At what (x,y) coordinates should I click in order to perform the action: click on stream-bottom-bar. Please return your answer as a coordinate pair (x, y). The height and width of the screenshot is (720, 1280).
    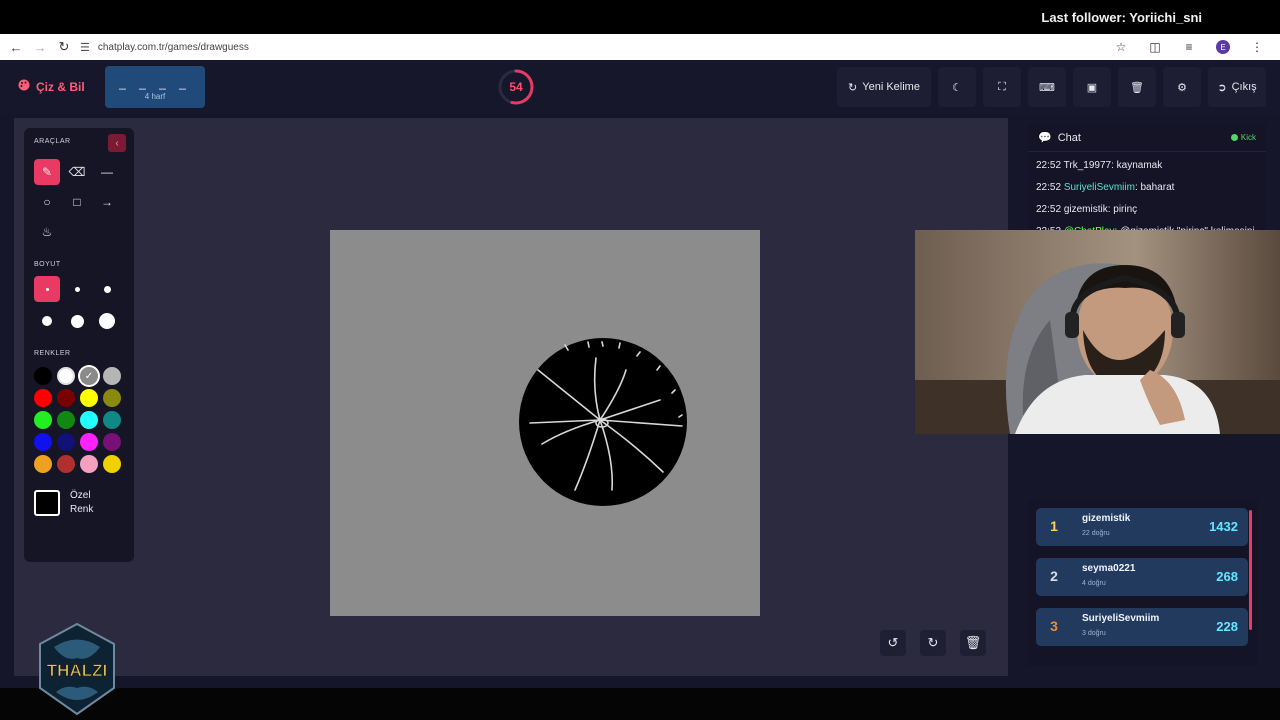
    Looking at the image, I should click on (640, 704).